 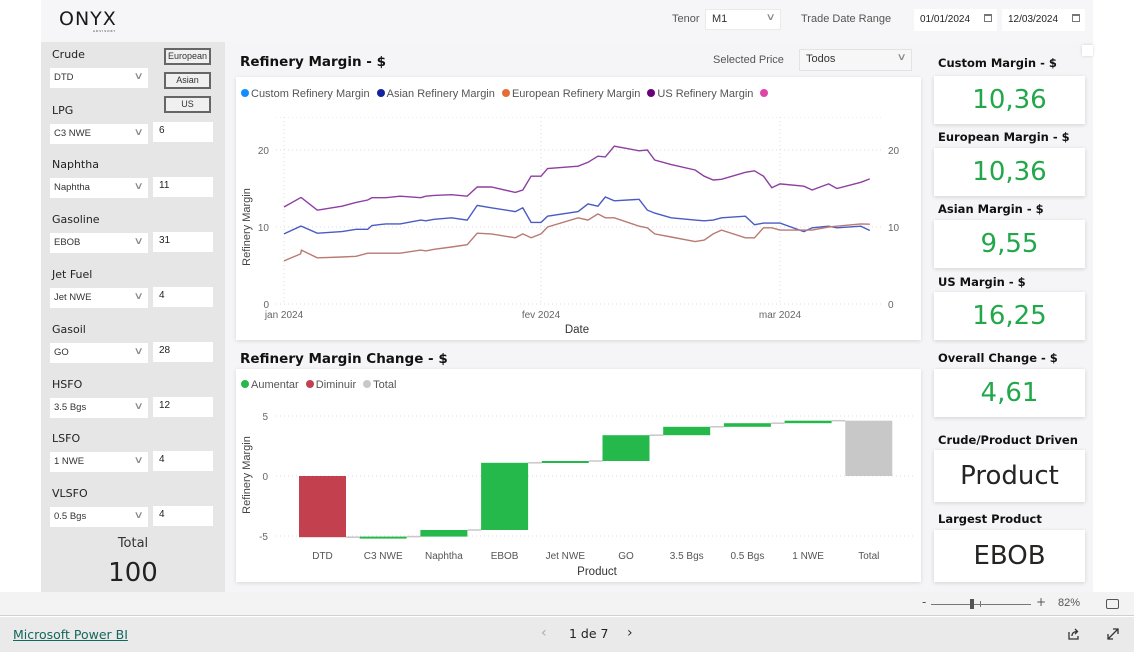 I want to click on zoom-level: 82%, so click(x=1069, y=603).